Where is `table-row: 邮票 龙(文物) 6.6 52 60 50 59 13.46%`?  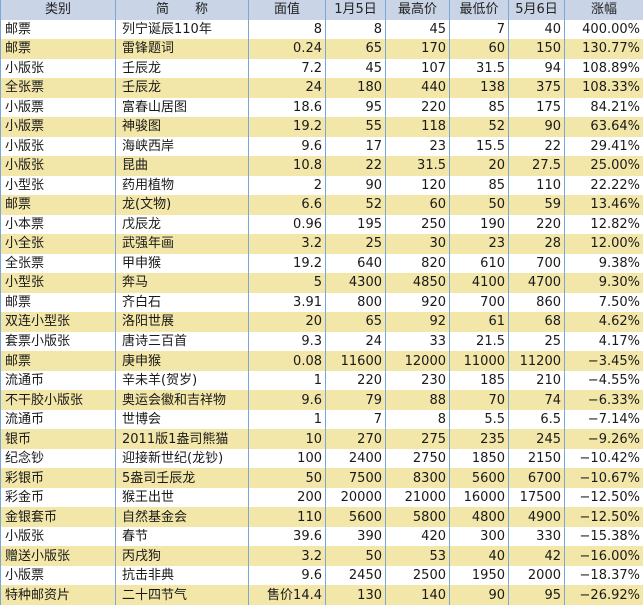 table-row: 邮票 龙(文物) 6.6 52 60 50 59 13.46% is located at coordinates (321, 205).